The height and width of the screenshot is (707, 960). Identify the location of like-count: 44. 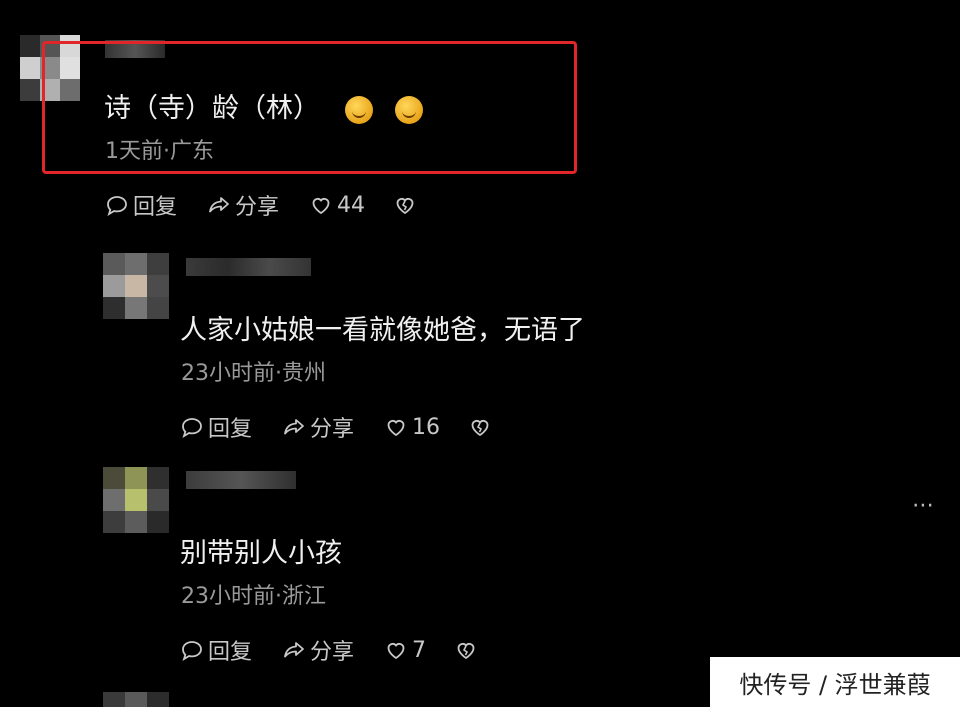
(351, 205).